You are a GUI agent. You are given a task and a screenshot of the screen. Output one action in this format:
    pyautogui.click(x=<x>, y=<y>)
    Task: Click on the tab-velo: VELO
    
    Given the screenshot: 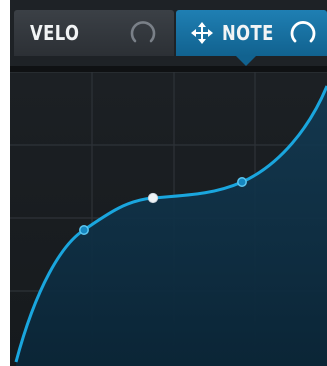 What is the action you would take?
    pyautogui.click(x=94, y=33)
    